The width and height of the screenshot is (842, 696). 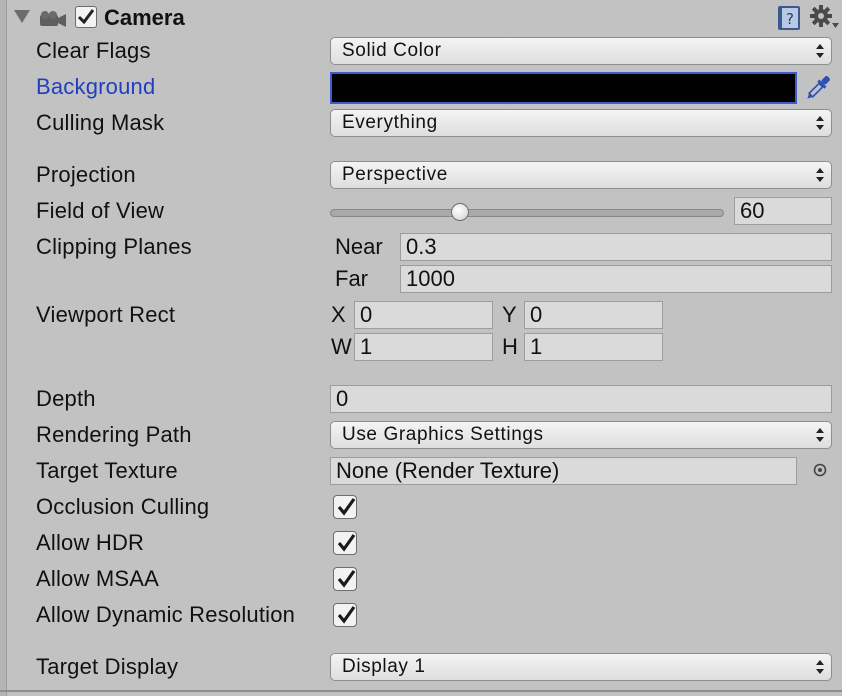 What do you see at coordinates (86, 174) in the screenshot?
I see `projection-label: Projection` at bounding box center [86, 174].